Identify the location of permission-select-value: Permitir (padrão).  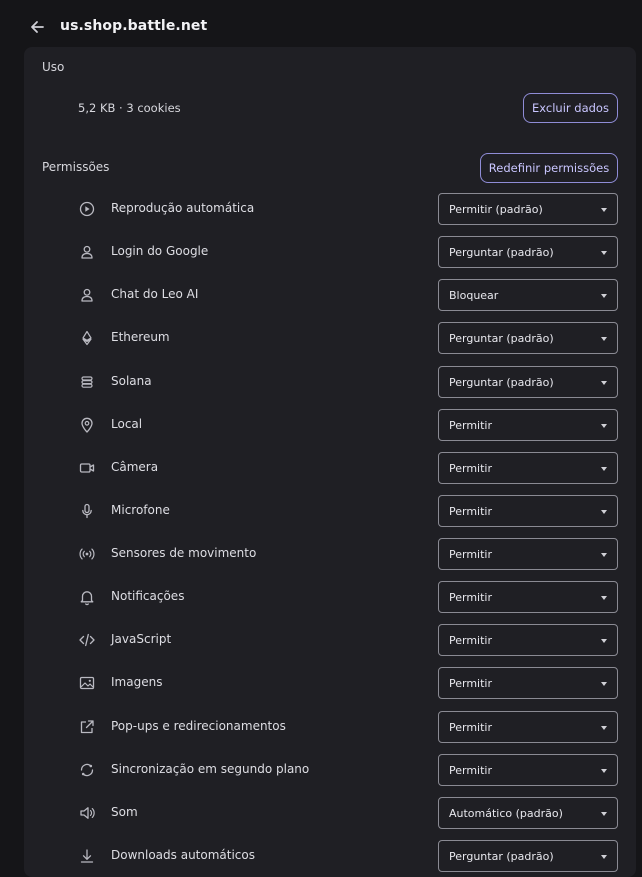
(496, 209).